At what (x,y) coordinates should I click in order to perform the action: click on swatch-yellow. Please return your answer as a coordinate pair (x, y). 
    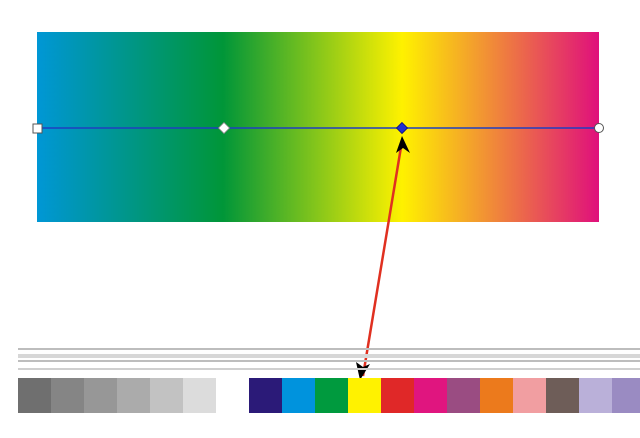
    Looking at the image, I should click on (364, 395).